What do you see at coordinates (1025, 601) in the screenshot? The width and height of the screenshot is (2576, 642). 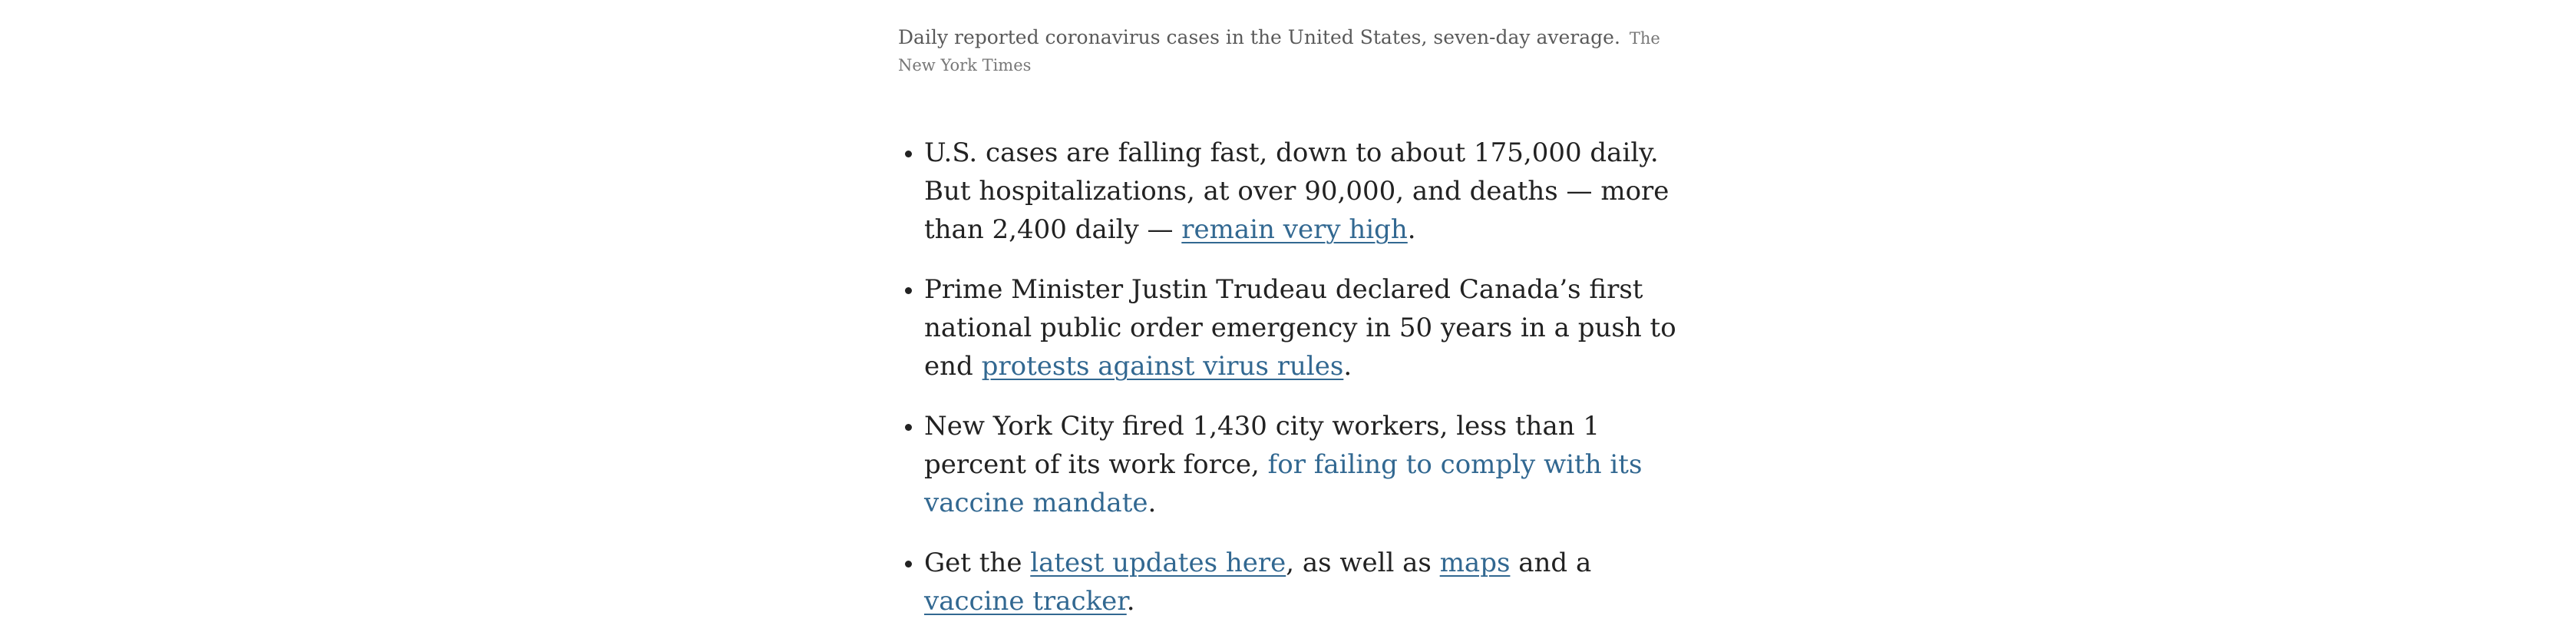 I see `vaccine-tracker-link: vaccine tracker` at bounding box center [1025, 601].